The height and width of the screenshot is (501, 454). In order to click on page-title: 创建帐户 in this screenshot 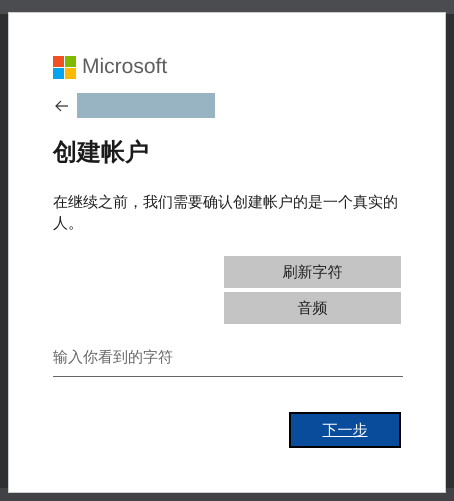, I will do `click(101, 152)`.